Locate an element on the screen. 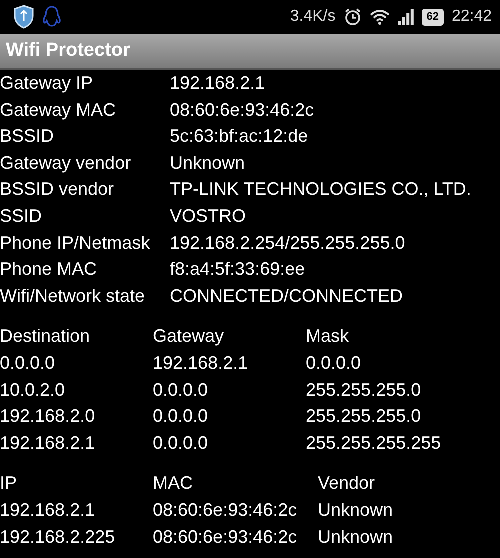  info-label: Gateway IP is located at coordinates (47, 83).